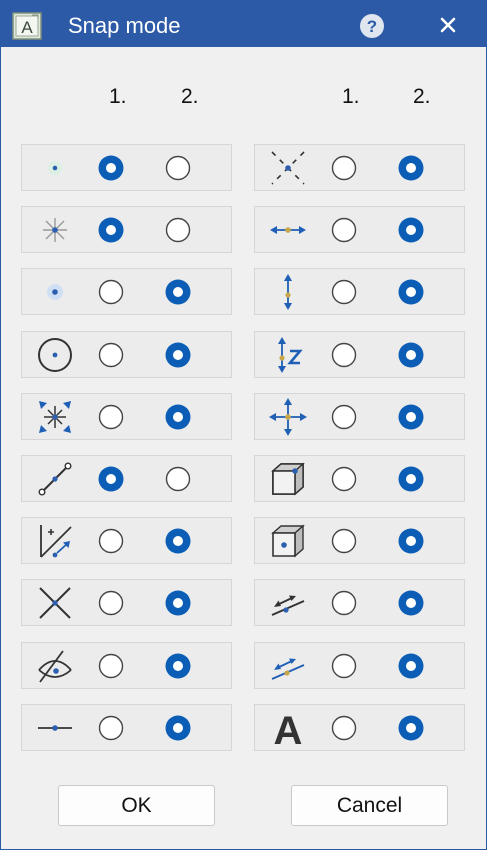  What do you see at coordinates (55, 417) in the screenshot?
I see `intersection-arrows-icon` at bounding box center [55, 417].